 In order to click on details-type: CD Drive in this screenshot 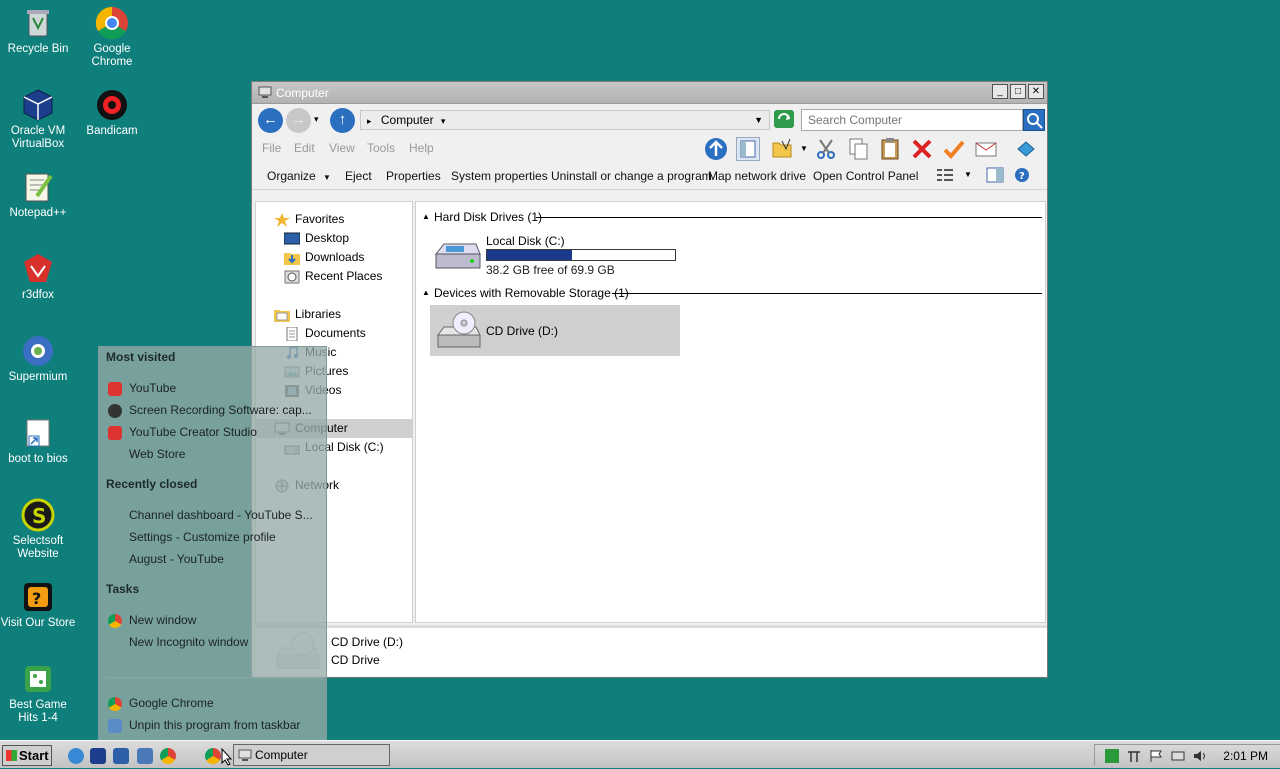, I will do `click(355, 660)`.